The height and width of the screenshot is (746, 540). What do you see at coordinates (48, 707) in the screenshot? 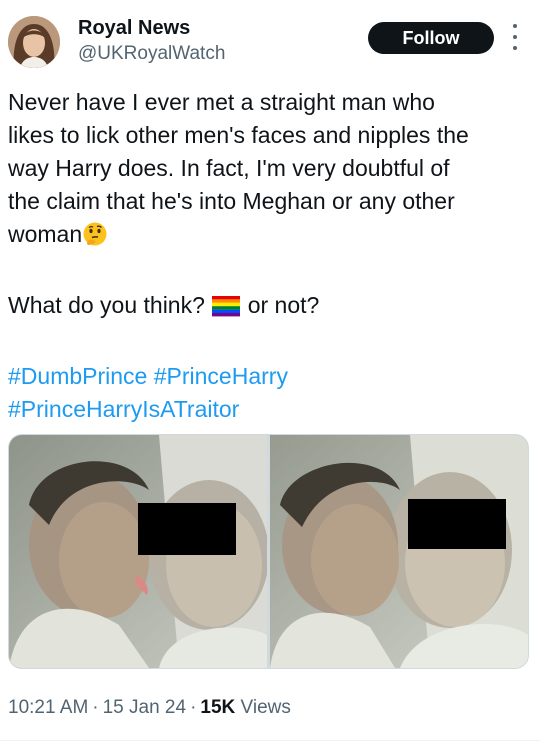
I see `tweet-time: 10:21 AM` at bounding box center [48, 707].